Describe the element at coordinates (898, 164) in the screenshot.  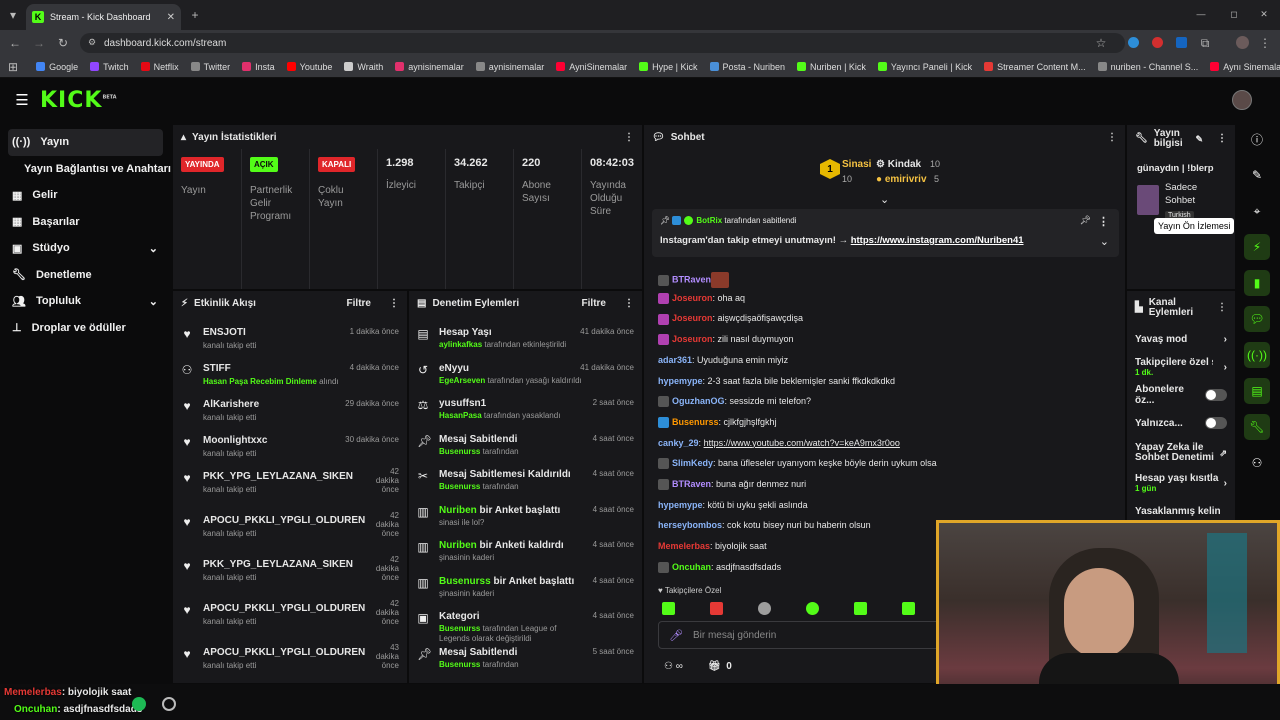
I see `top-gifter-name: ⚙ Kindak` at that location.